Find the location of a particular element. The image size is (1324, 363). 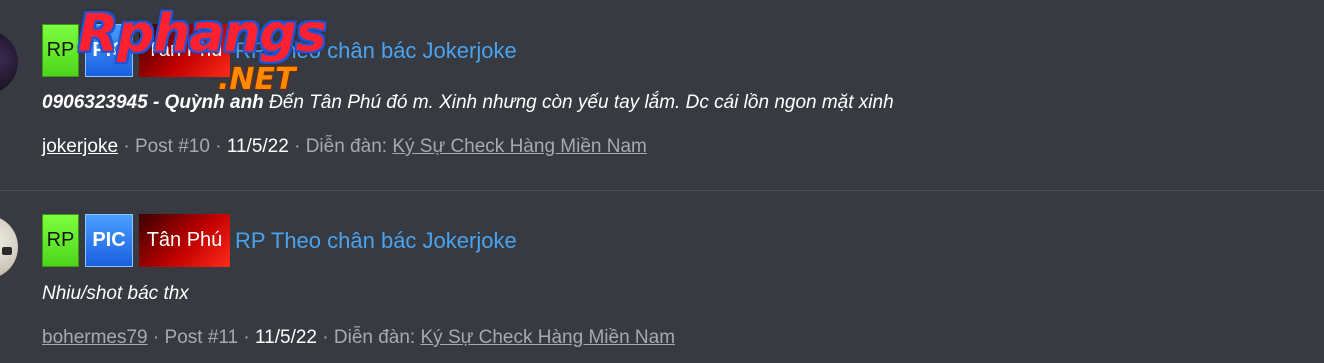

author-link: bohermes79 is located at coordinates (95, 337).